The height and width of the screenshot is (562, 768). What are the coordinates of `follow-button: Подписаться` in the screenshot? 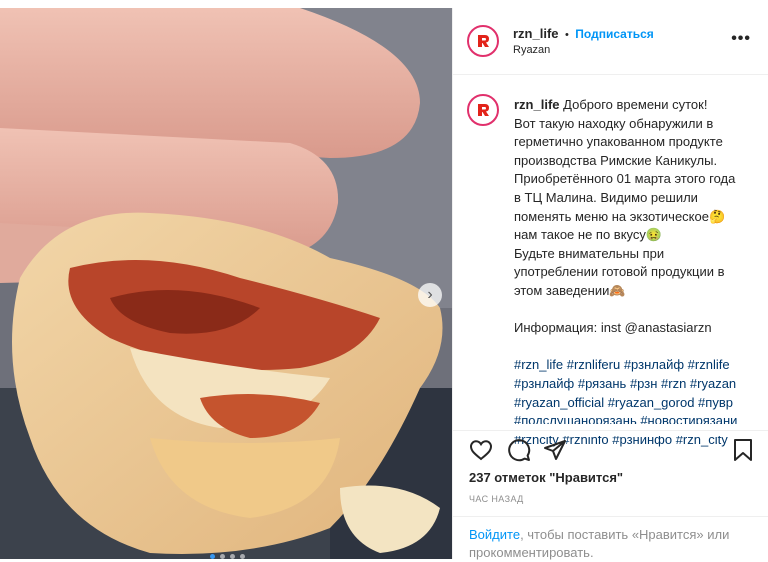 It's located at (614, 34).